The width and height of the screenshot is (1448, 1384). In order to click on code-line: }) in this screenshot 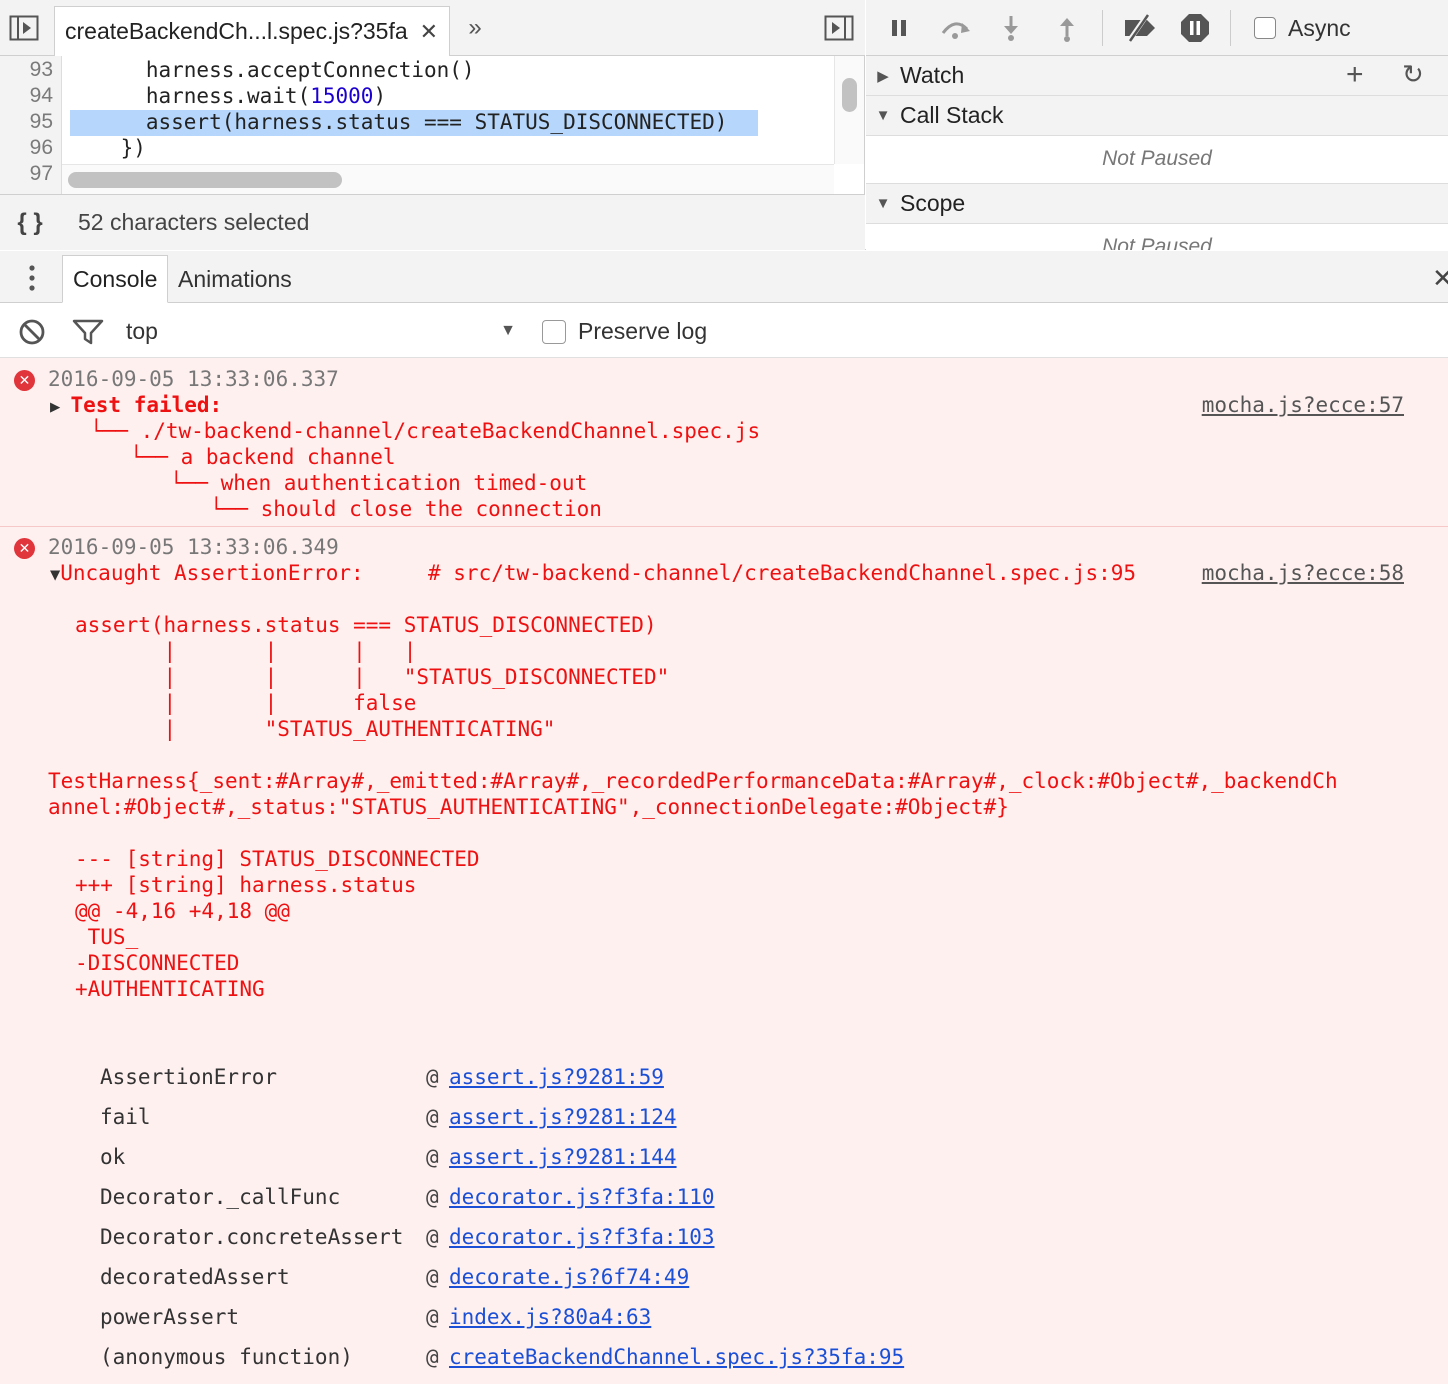, I will do `click(108, 148)`.